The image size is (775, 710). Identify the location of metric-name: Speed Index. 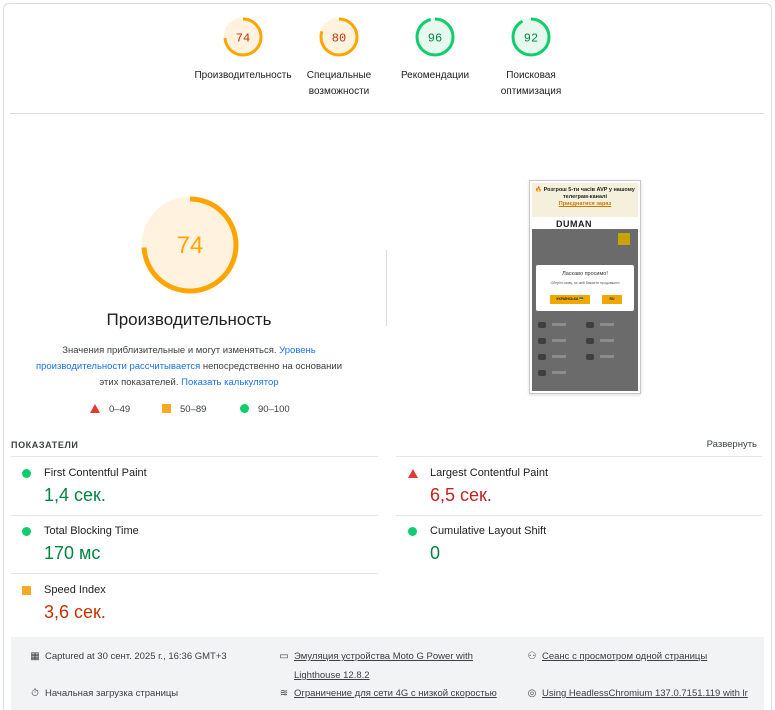
(75, 590).